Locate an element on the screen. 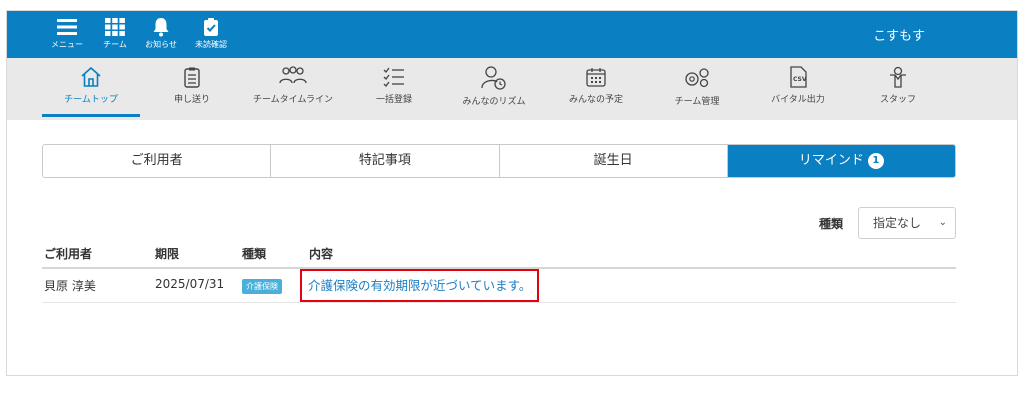 This screenshot has height=401, width=1024. svg-text: CSV is located at coordinates (800, 79).